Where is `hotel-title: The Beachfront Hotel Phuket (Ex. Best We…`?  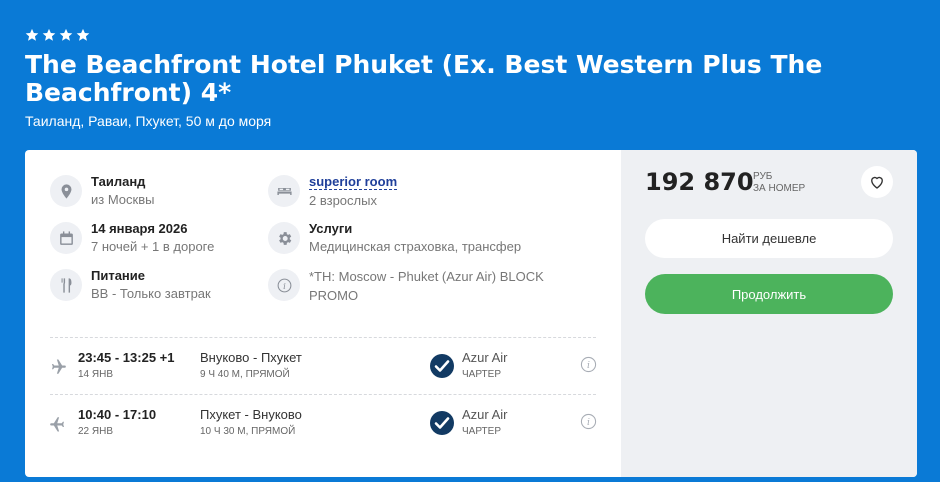
hotel-title: The Beachfront Hotel Phuket (Ex. Best We… is located at coordinates (424, 78).